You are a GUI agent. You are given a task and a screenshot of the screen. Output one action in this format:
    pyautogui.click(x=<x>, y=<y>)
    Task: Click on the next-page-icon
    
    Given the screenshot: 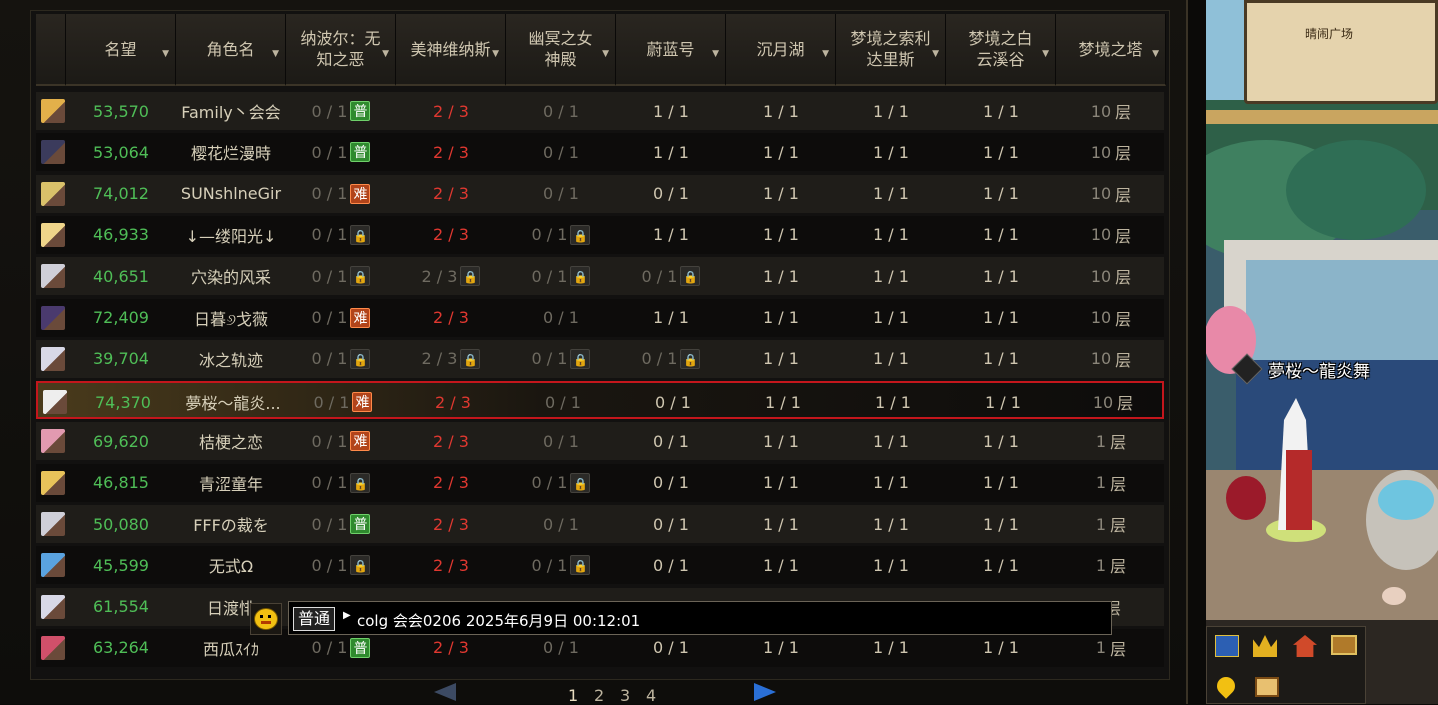 What is the action you would take?
    pyautogui.click(x=765, y=692)
    